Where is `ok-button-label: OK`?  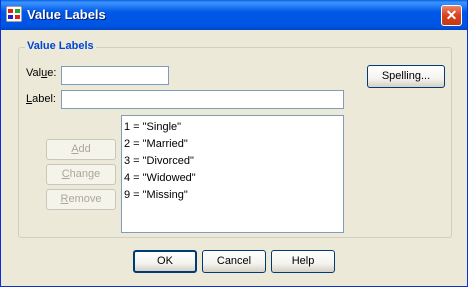 ok-button-label: OK is located at coordinates (165, 261).